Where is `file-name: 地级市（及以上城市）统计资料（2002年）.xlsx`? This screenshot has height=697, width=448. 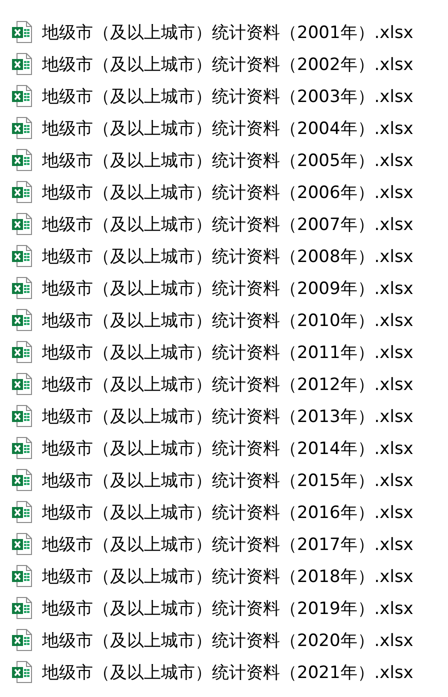
file-name: 地级市（及以上城市）统计资料（2002年）.xlsx is located at coordinates (228, 64).